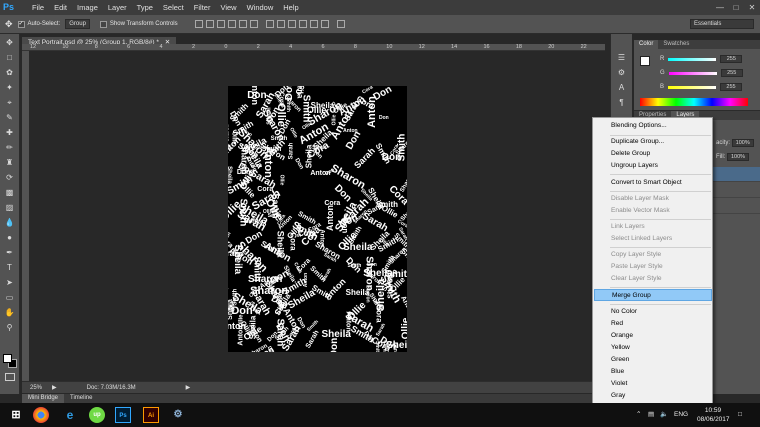  I want to click on eyedropper-tool-icon: ✎, so click(10, 118).